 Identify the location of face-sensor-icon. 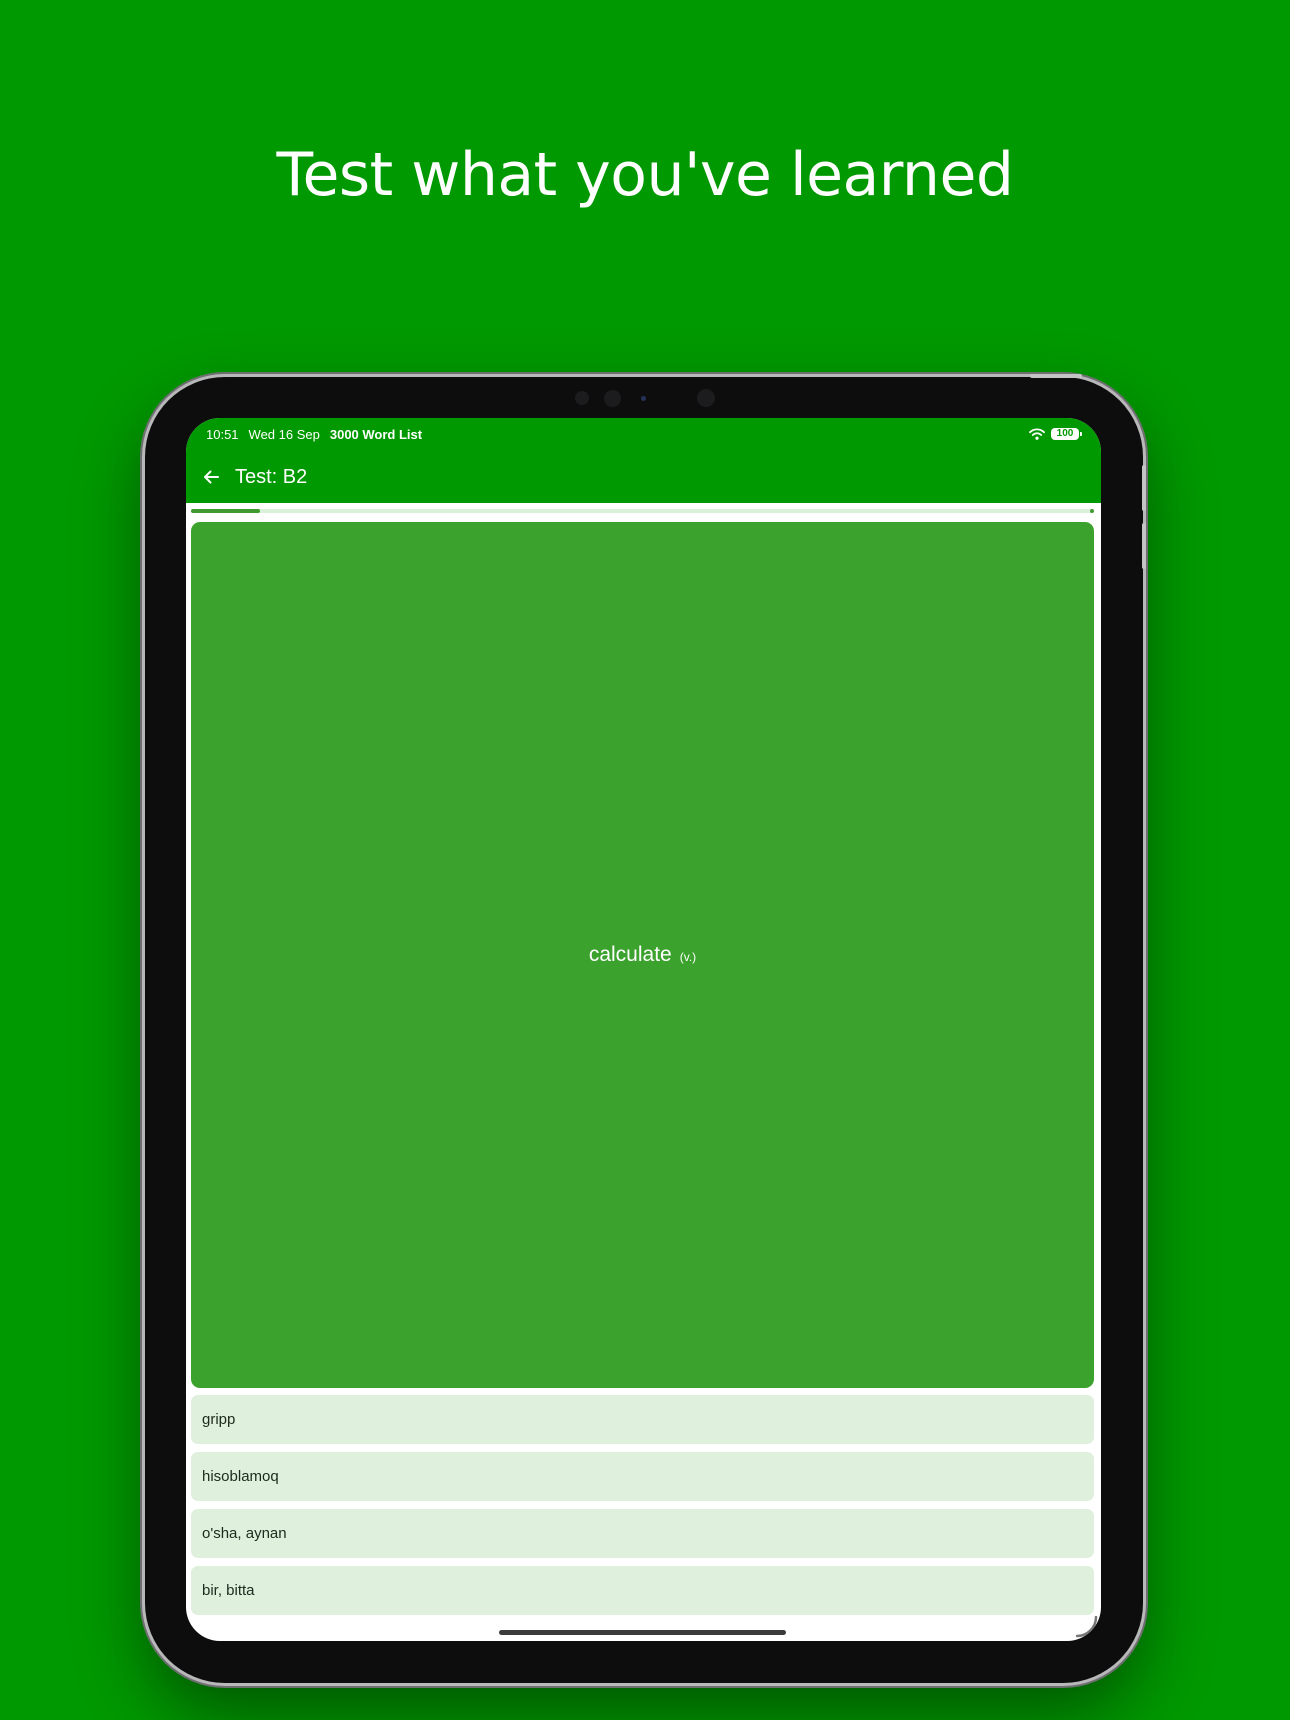
(706, 398).